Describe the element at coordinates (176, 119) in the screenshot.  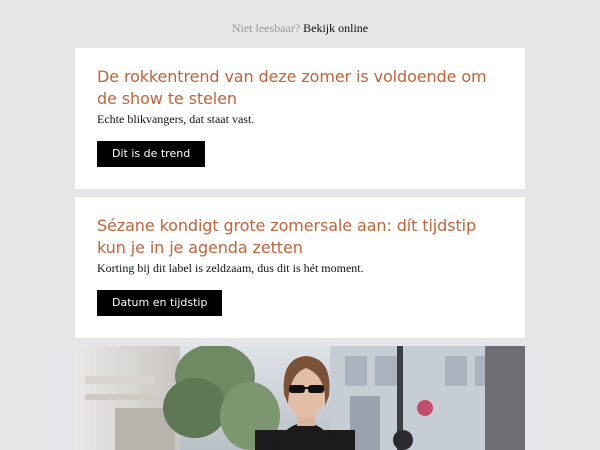
I see `article-subtitle: Echte blikvangers, dat staat vast.` at that location.